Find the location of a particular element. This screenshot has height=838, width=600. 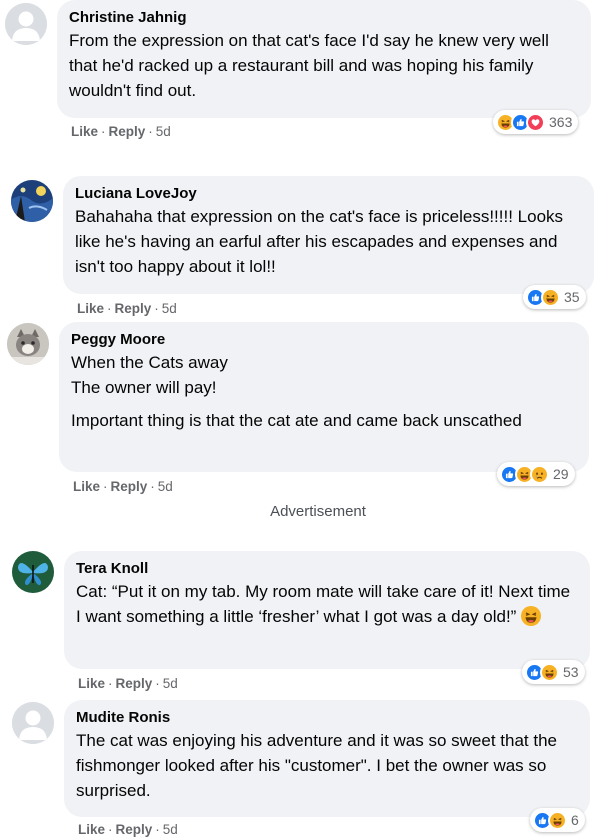

reaction-count: 53 is located at coordinates (571, 672).